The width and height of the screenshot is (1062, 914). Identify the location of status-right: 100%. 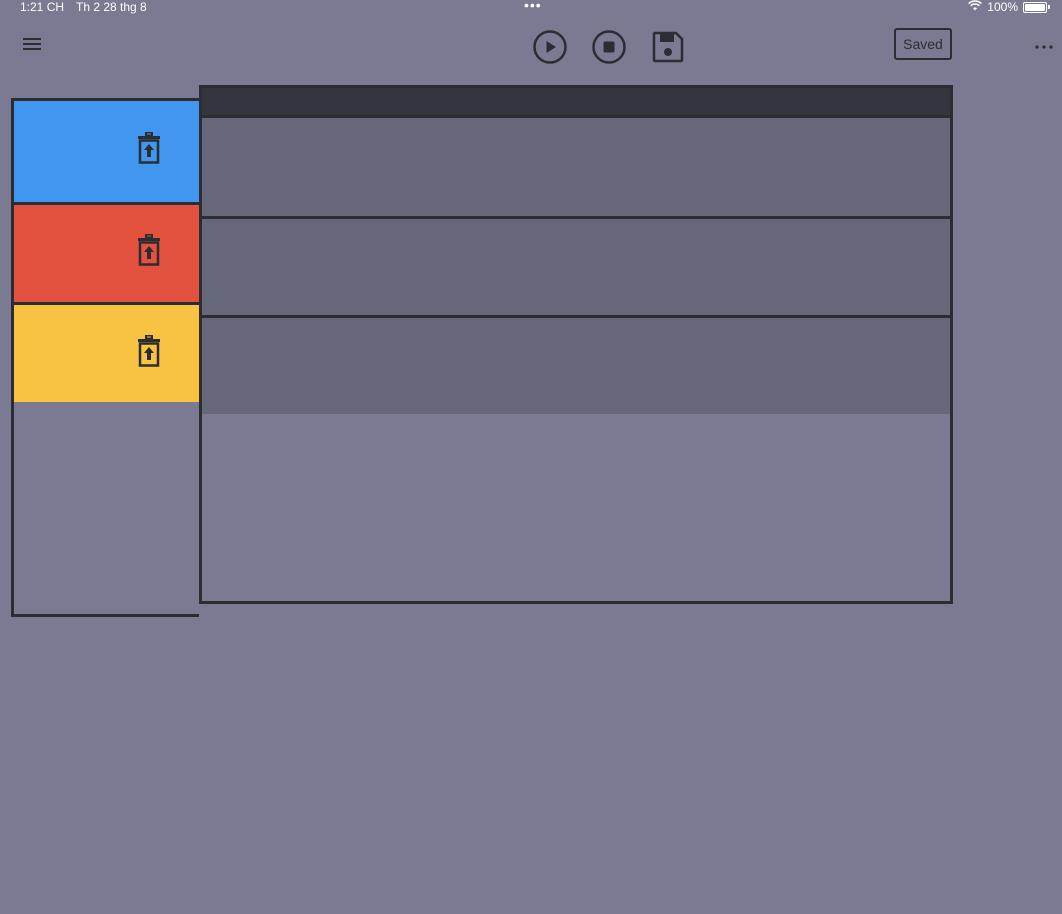
(1009, 7).